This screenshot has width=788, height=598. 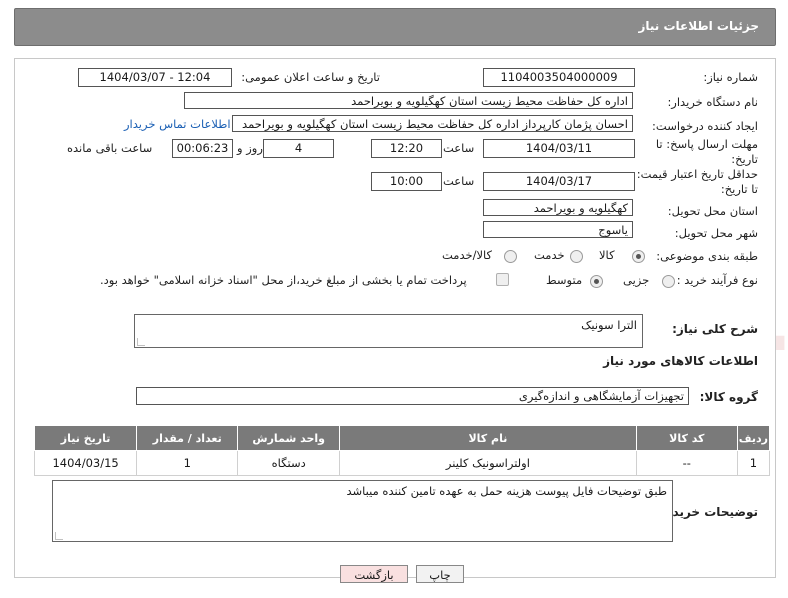 I want to click on cell-item-code: --, so click(x=686, y=463).